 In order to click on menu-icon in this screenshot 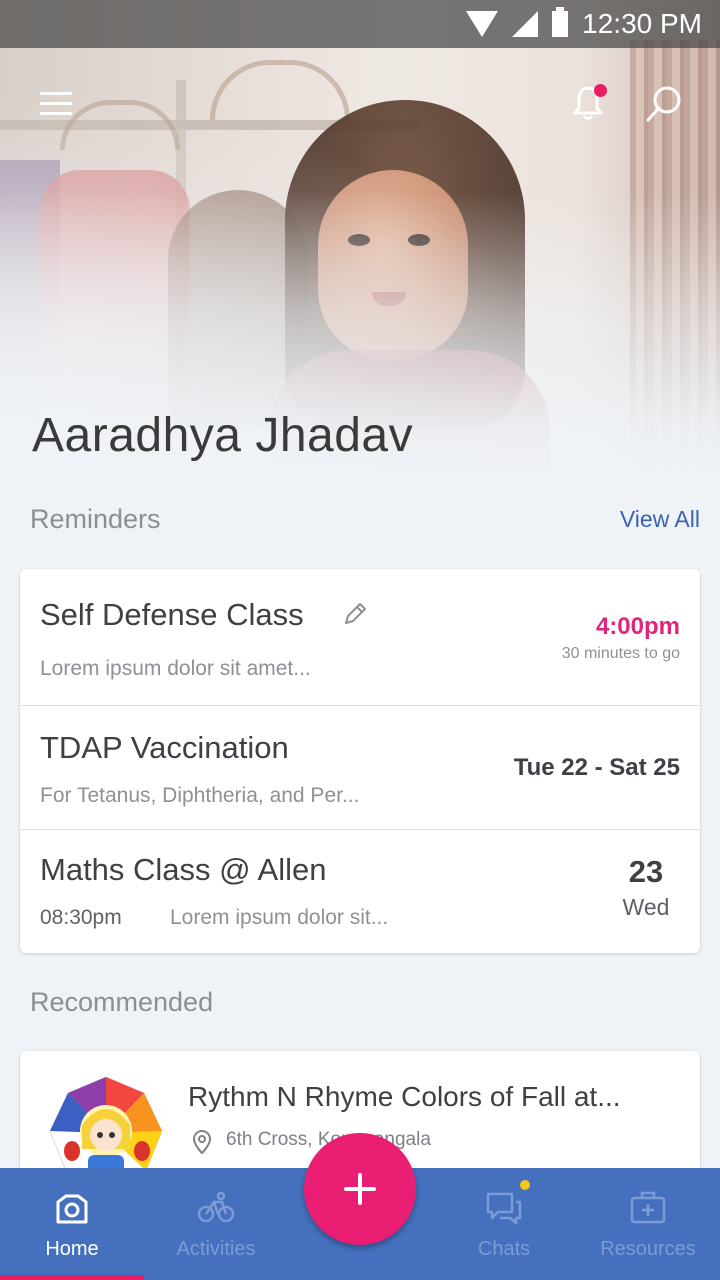, I will do `click(56, 104)`.